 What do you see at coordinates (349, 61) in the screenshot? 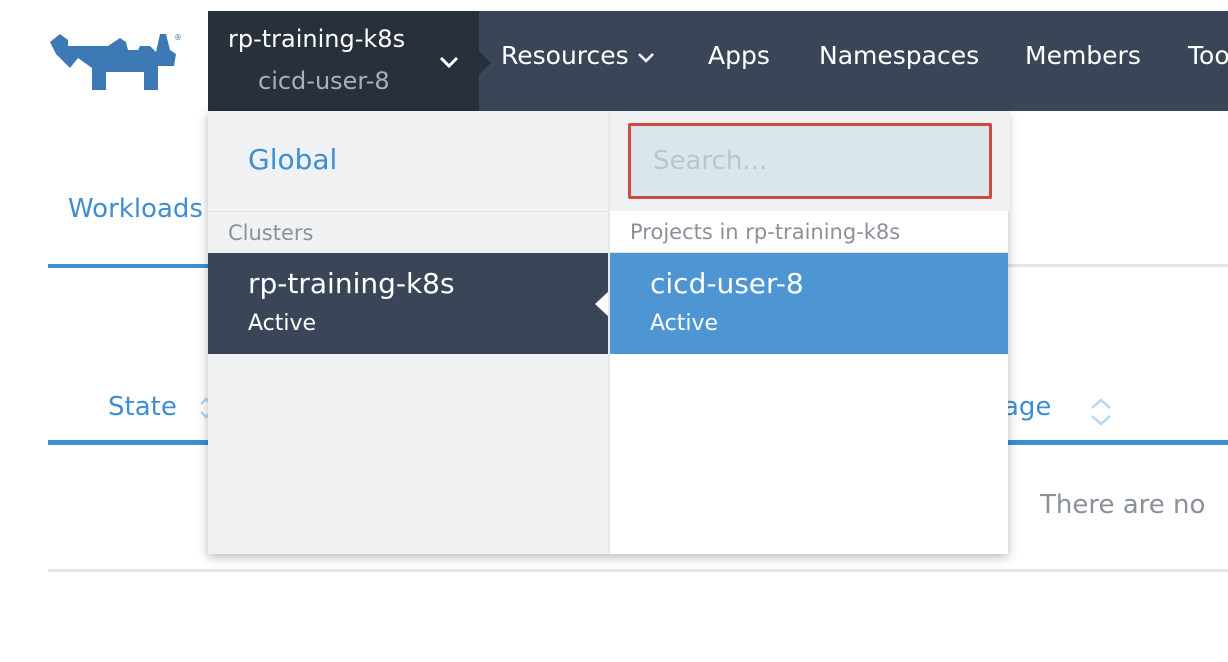
I see `cluster-project-switcher: rp-training-k8s cicd-user-8` at bounding box center [349, 61].